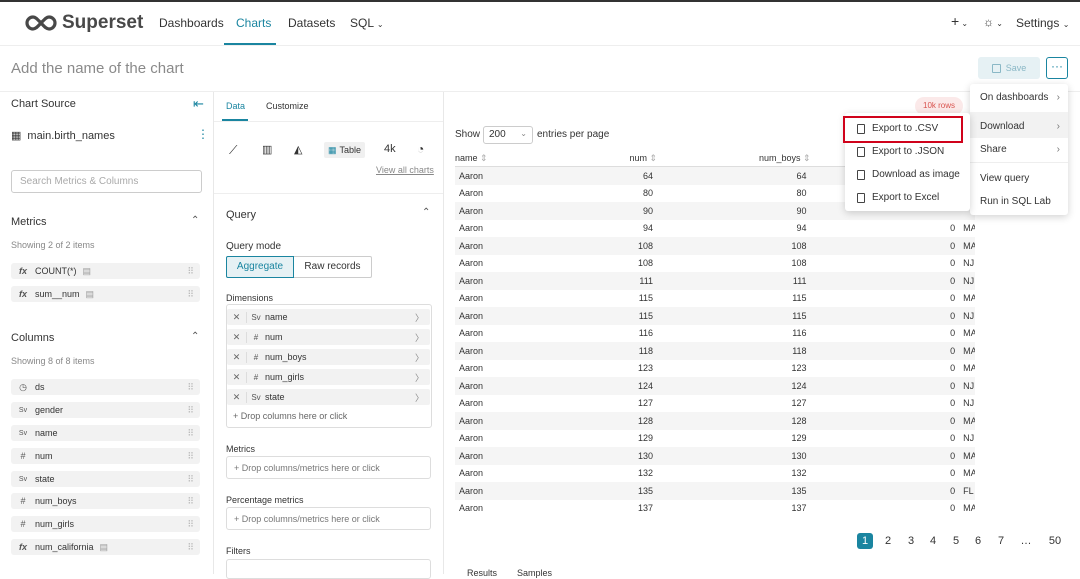 The height and width of the screenshot is (579, 1080). Describe the element at coordinates (328, 357) in the screenshot. I see `dimension-item: ✕ # num_boys 〉` at that location.